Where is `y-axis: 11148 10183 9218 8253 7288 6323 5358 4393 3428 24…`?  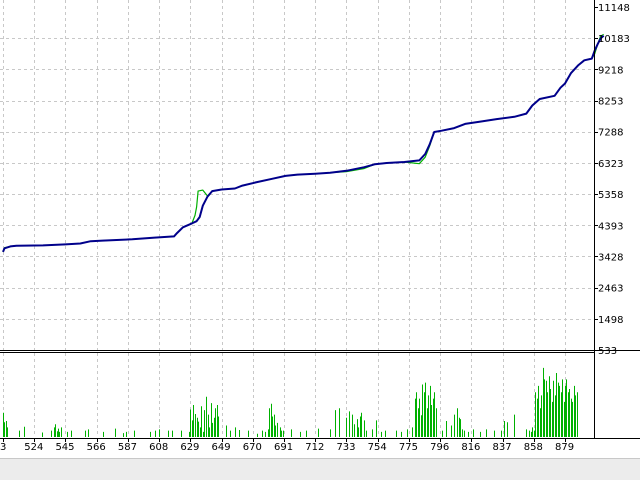 y-axis: 11148 10183 9218 8253 7288 6323 5358 4393 3428 24… is located at coordinates (612, 180).